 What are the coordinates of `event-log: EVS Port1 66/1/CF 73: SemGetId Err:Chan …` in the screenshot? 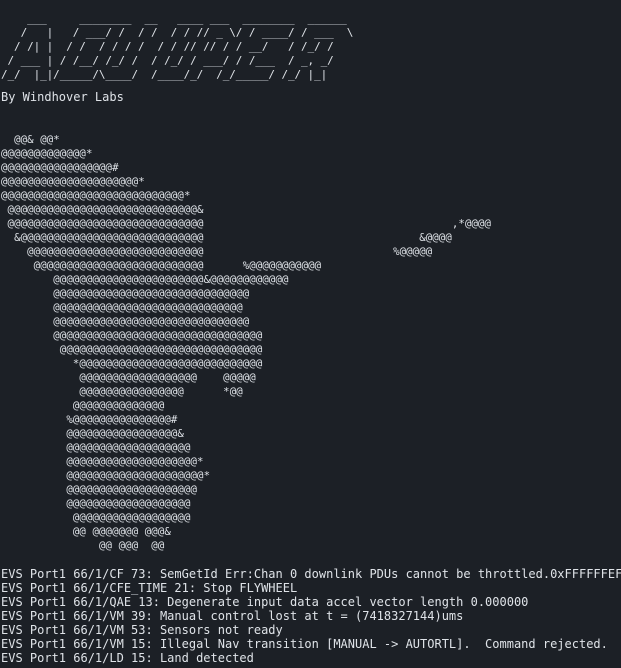 It's located at (311, 616).